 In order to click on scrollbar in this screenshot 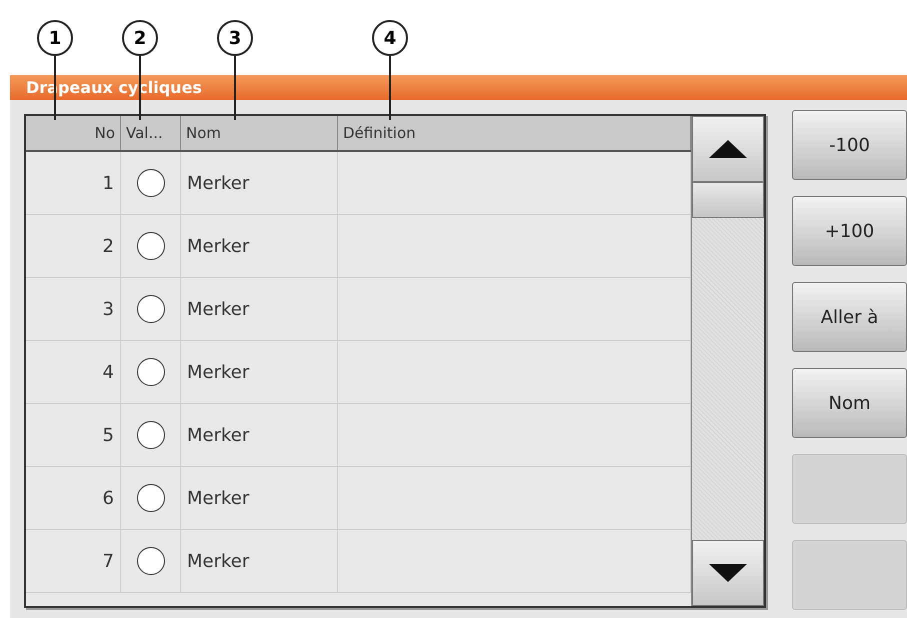, I will do `click(727, 361)`.